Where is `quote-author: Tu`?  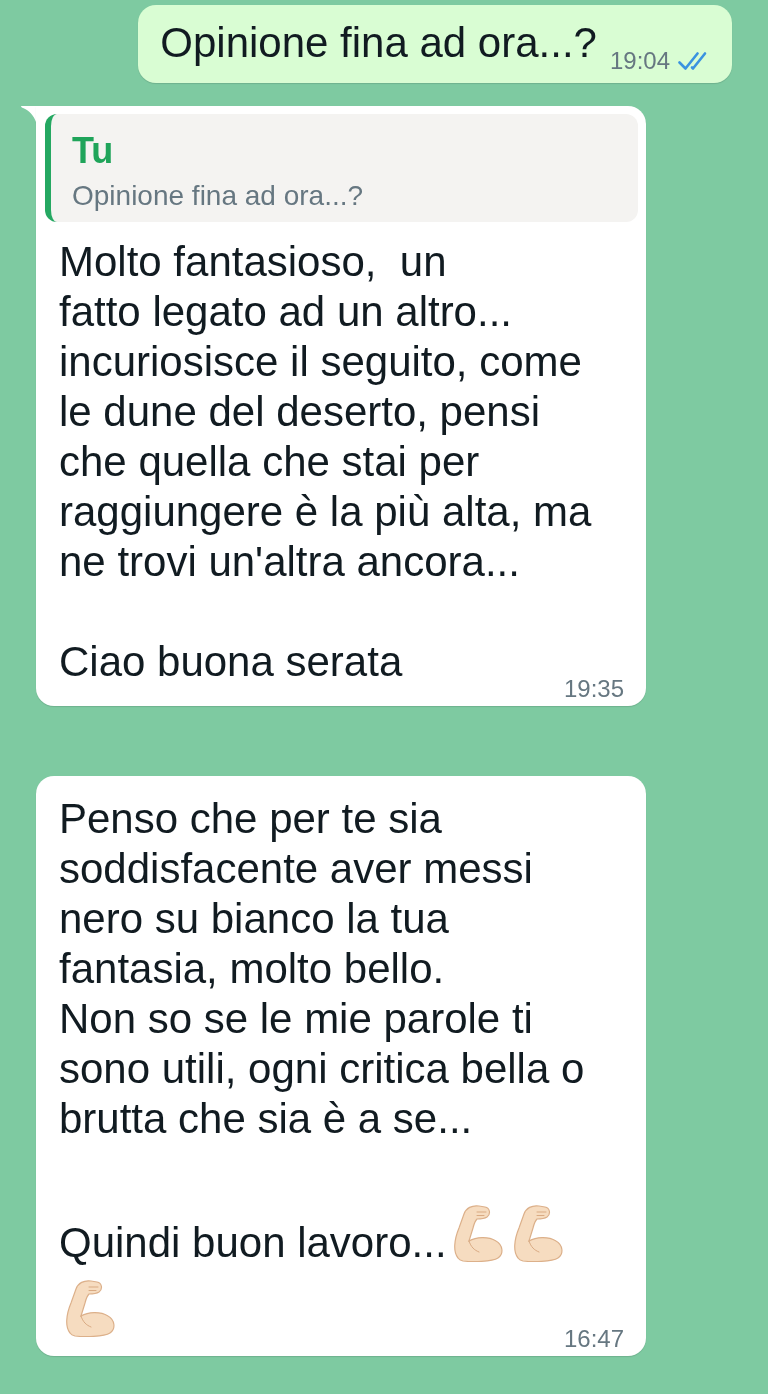 quote-author: Tu is located at coordinates (93, 151).